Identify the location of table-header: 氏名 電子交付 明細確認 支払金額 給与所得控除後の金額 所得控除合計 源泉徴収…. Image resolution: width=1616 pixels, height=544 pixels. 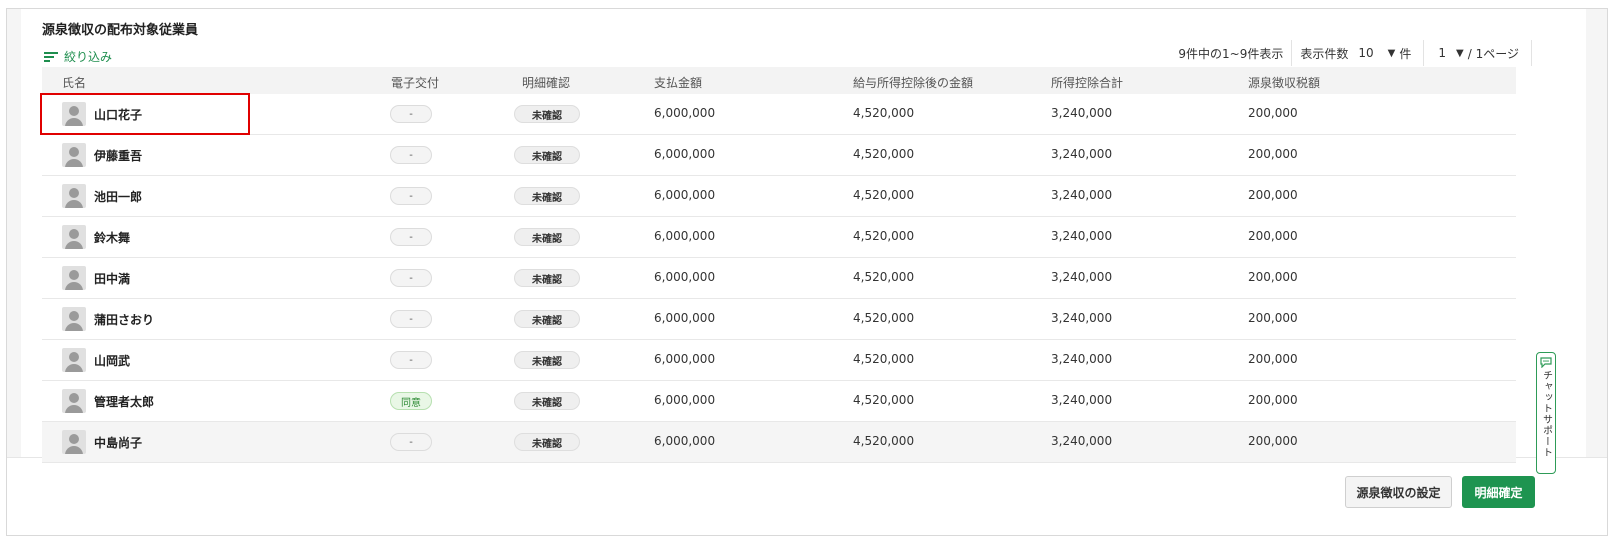
(779, 80).